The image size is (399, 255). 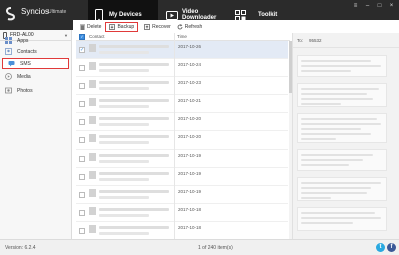 What do you see at coordinates (11, 14) in the screenshot?
I see `syncios-logo-icon` at bounding box center [11, 14].